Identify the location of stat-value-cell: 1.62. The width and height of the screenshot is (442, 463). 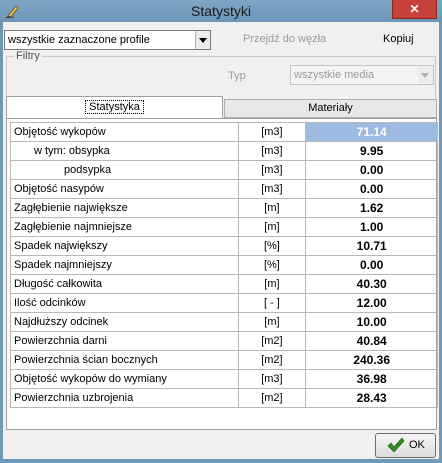
(371, 208).